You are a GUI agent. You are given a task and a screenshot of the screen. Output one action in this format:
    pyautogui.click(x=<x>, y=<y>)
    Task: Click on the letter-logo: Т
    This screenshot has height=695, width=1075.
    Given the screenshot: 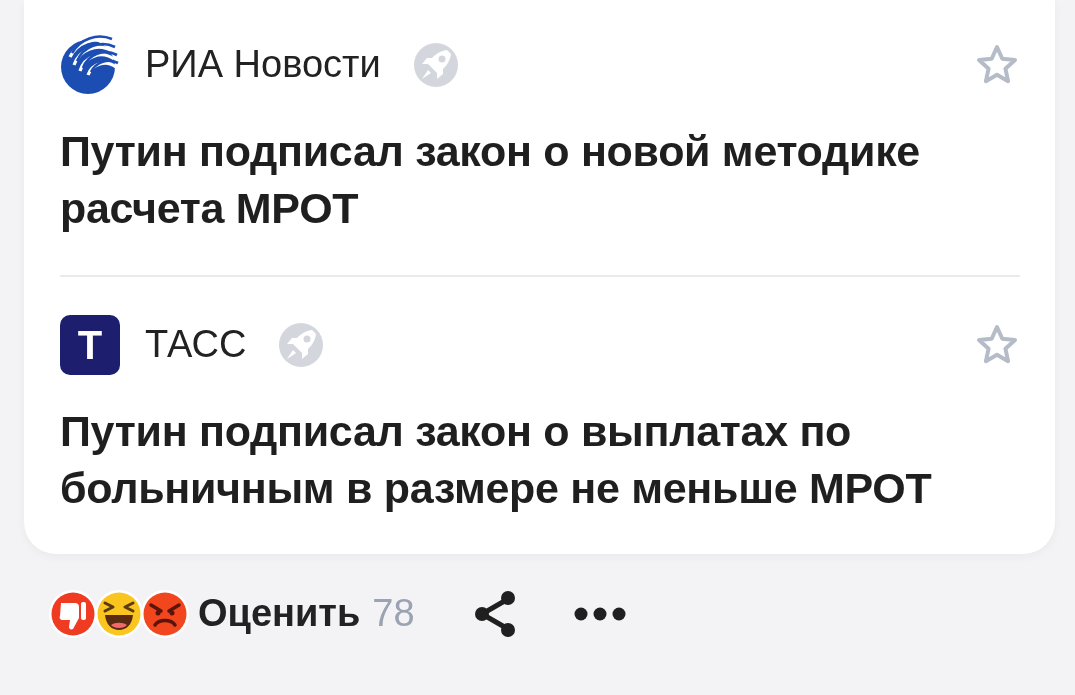 What is the action you would take?
    pyautogui.click(x=90, y=345)
    